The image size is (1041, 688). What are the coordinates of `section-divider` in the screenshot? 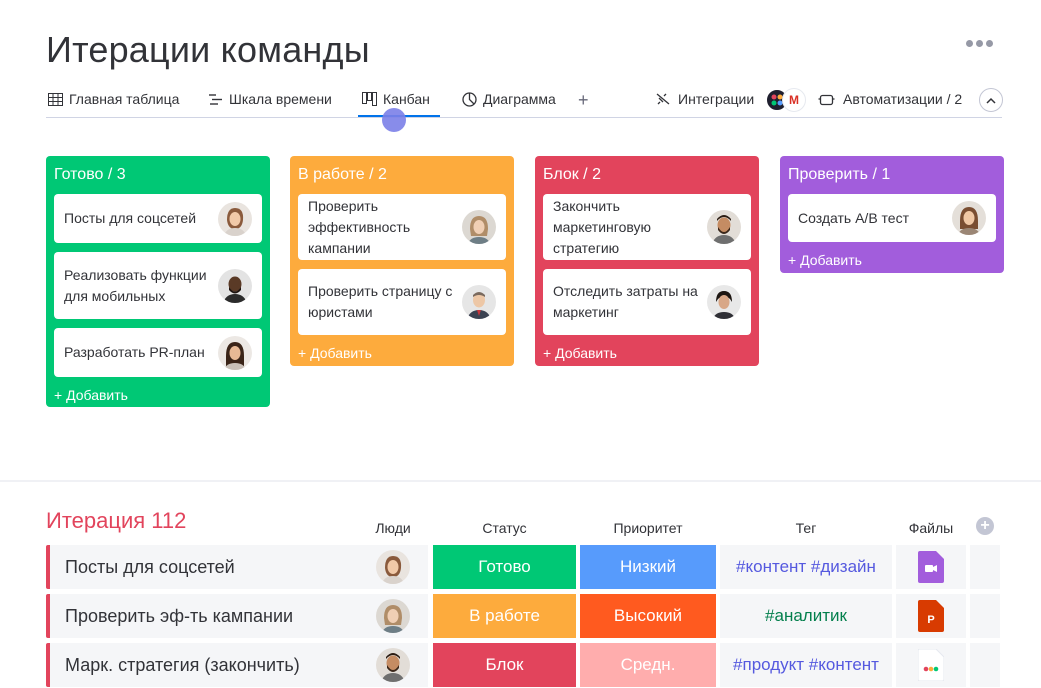 It's located at (520, 481).